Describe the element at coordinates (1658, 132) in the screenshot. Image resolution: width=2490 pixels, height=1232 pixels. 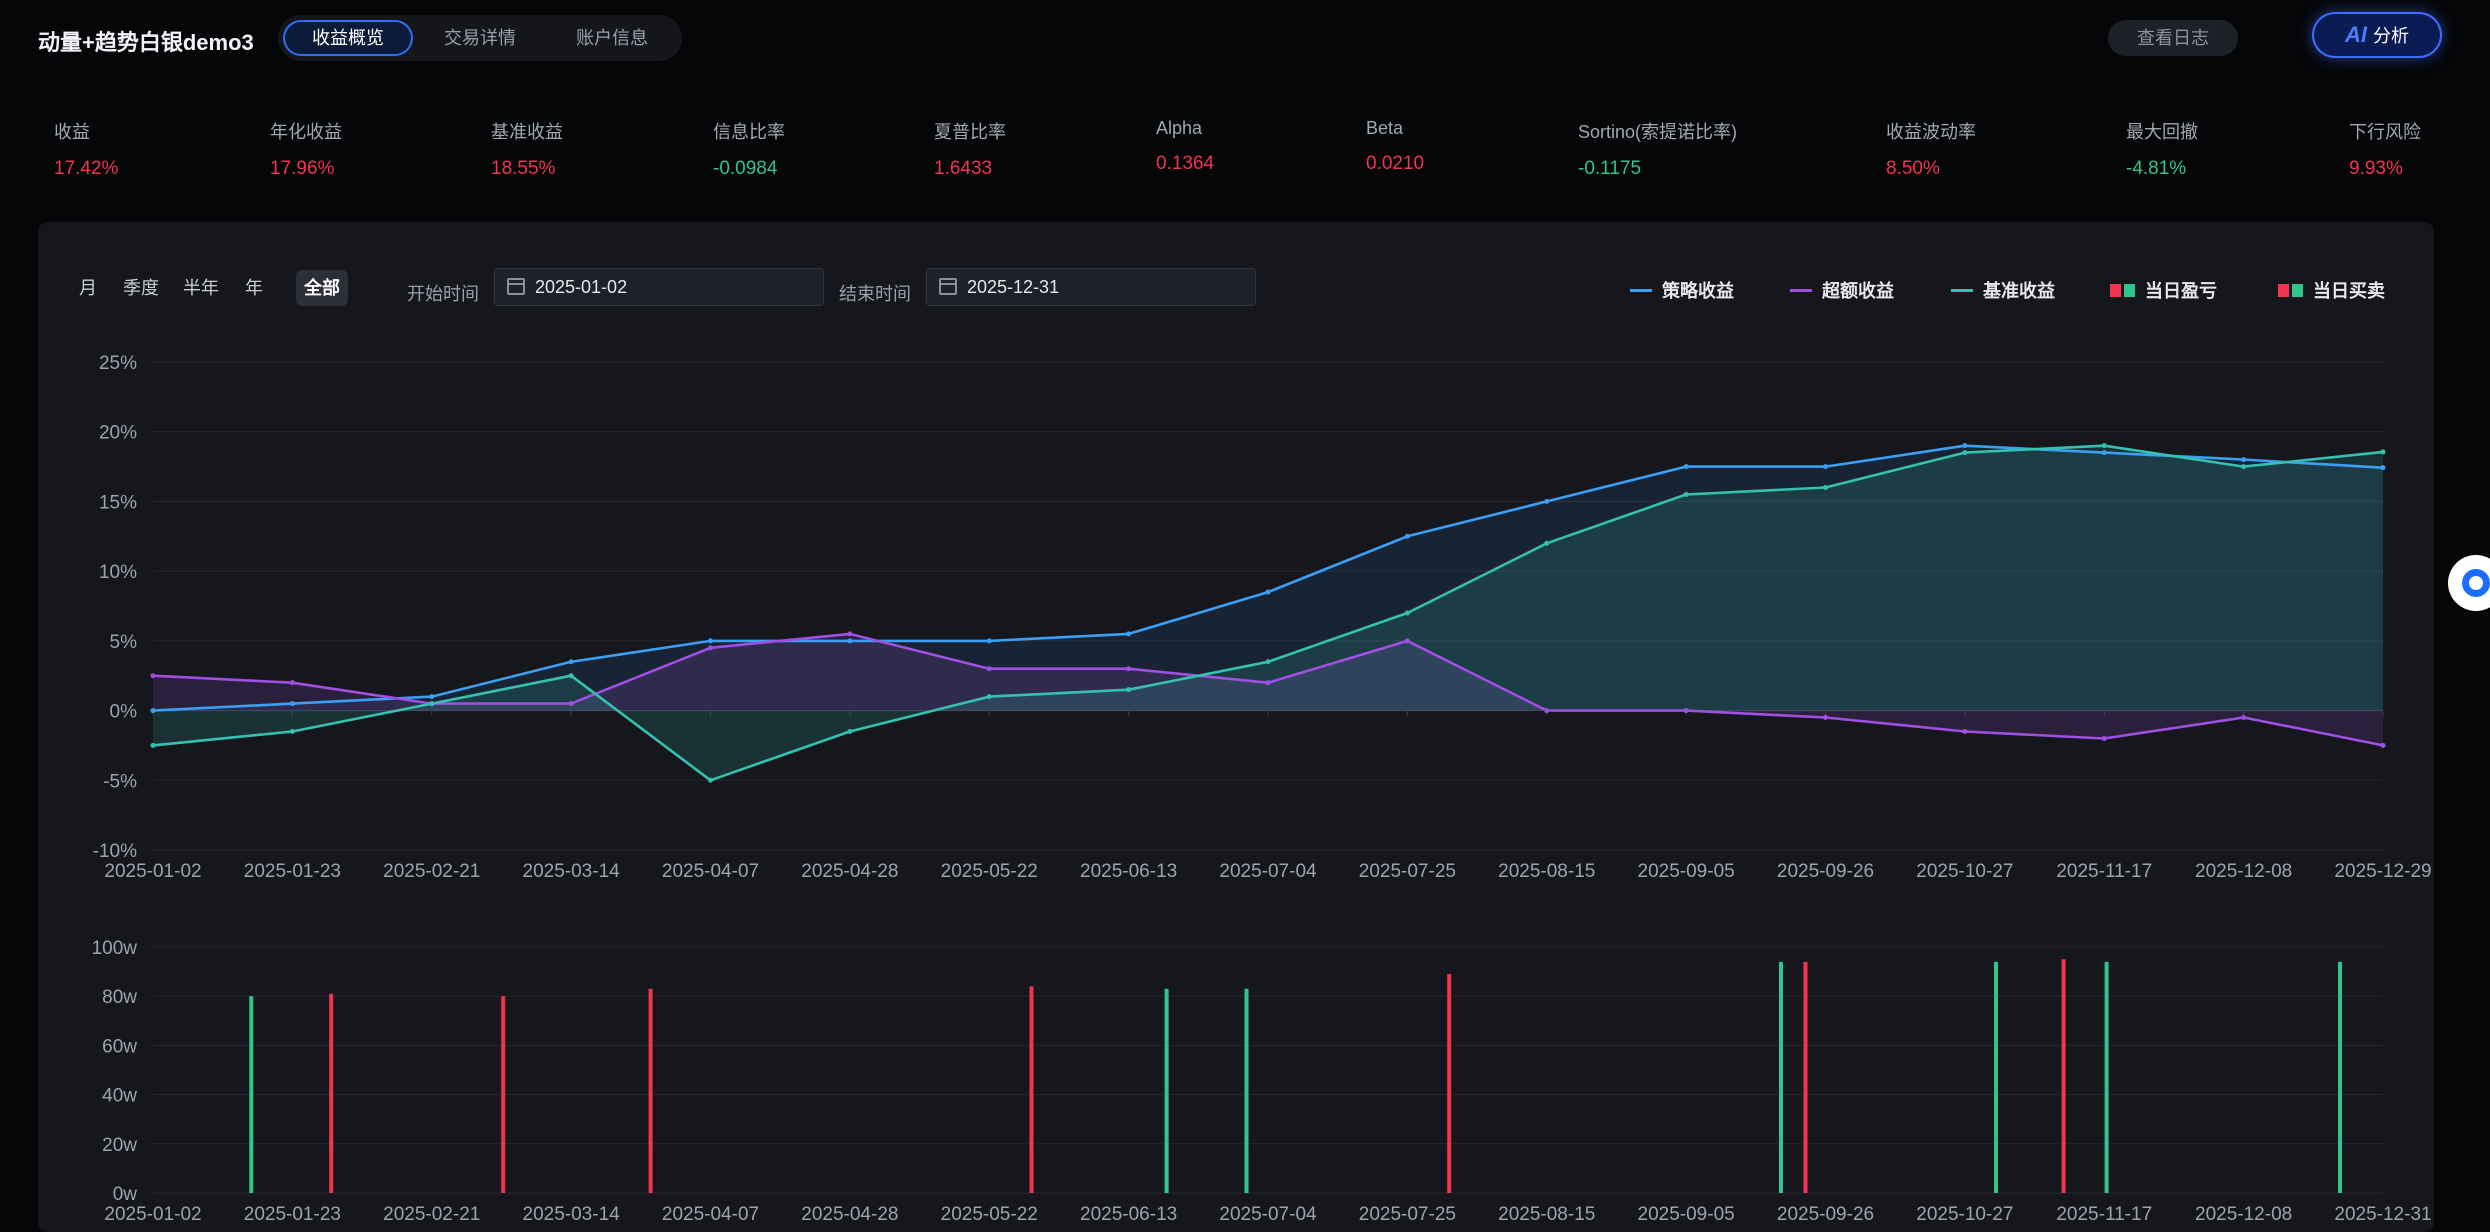
I see `metric-label: Sortino(索提诺比率)` at that location.